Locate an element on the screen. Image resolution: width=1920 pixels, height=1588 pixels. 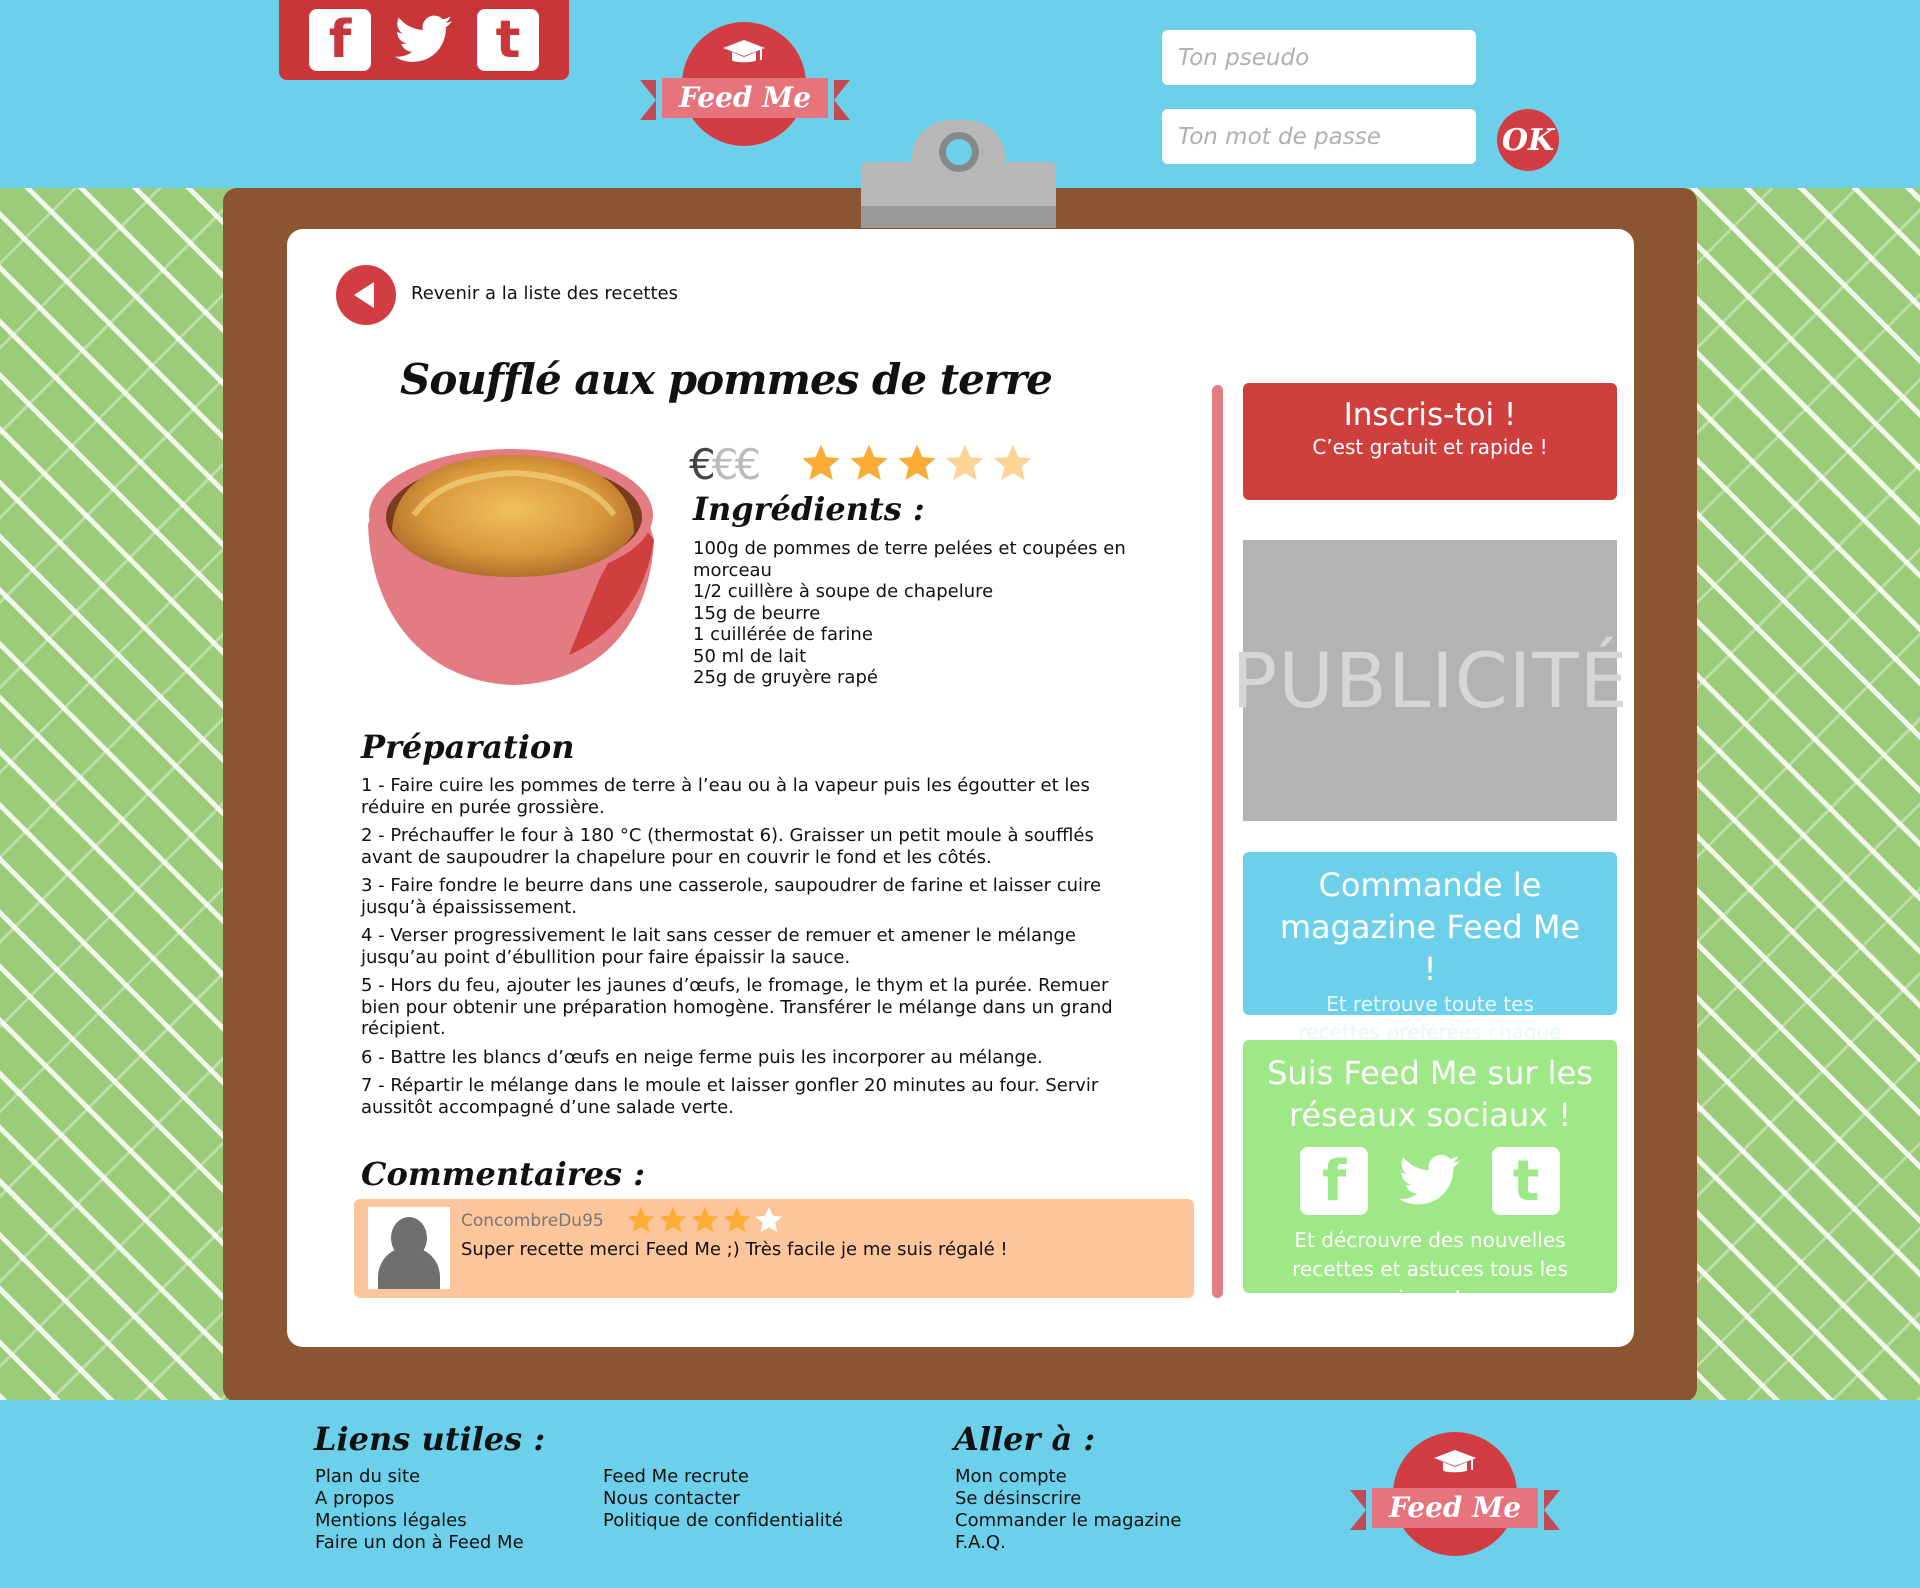
recipe-rating is located at coordinates (920, 463).